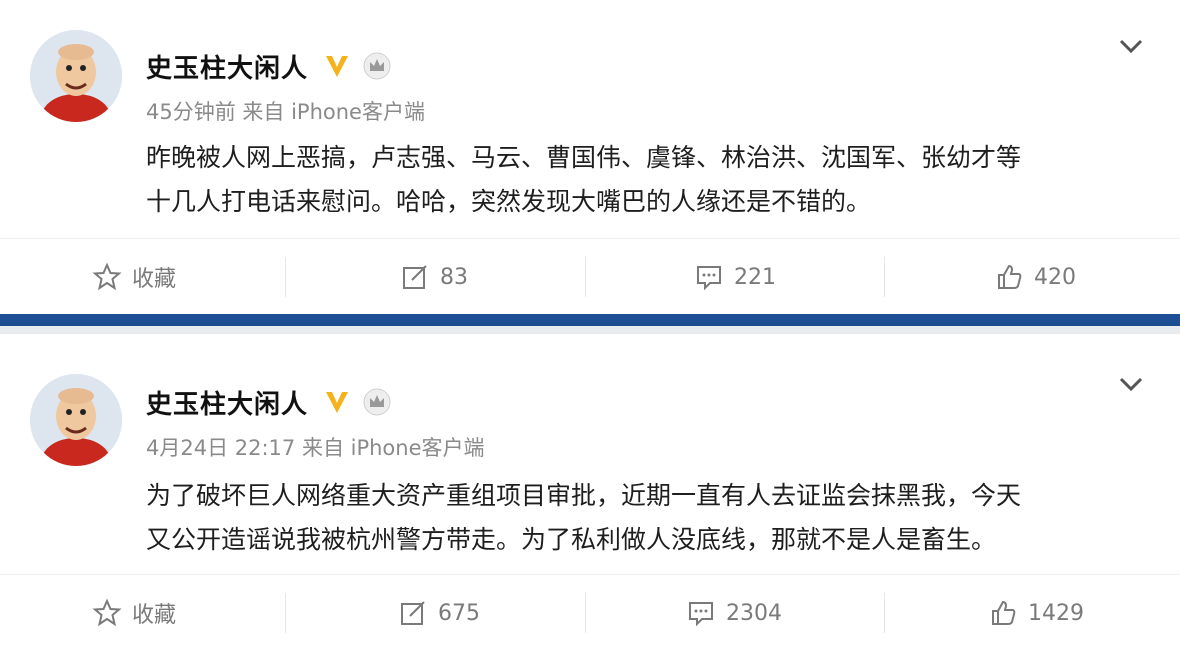 The height and width of the screenshot is (651, 1180). I want to click on post-meta: 45分钟前 来自 iPhone客户端, so click(285, 112).